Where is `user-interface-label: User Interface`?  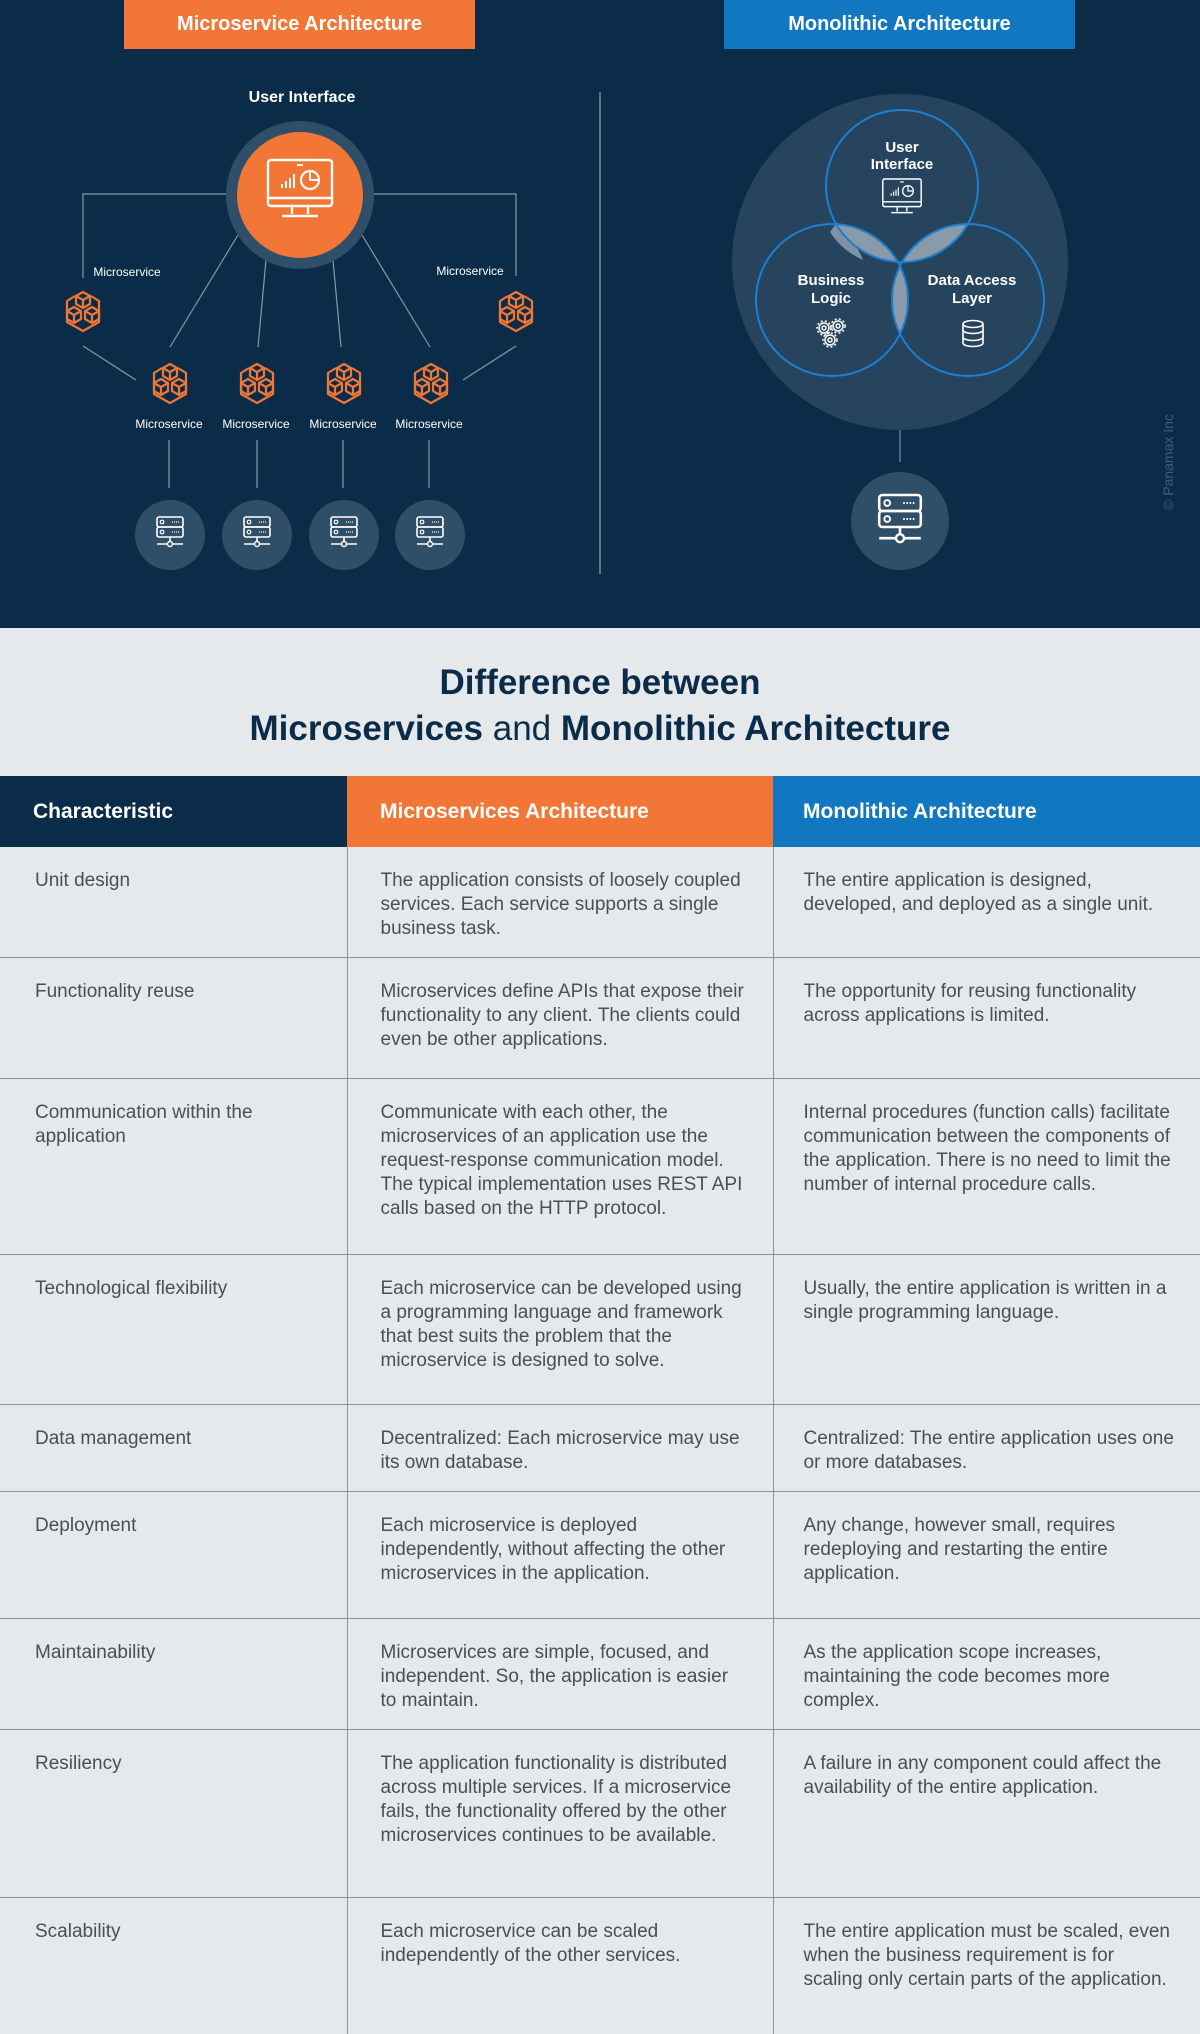
user-interface-label: User Interface is located at coordinates (302, 97).